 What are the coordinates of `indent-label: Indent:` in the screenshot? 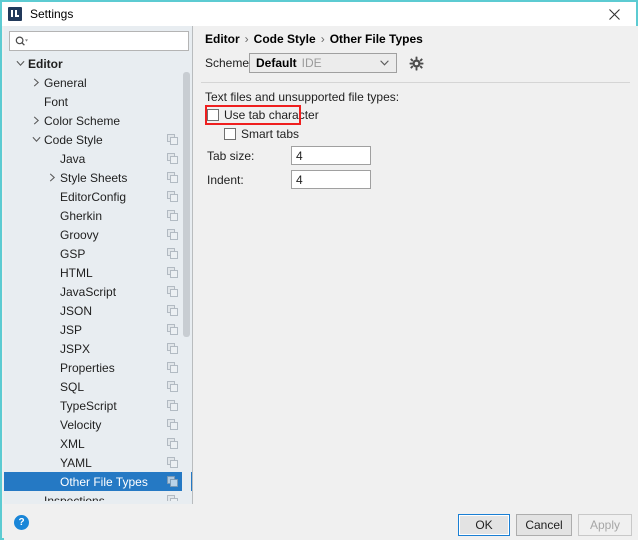 It's located at (225, 179).